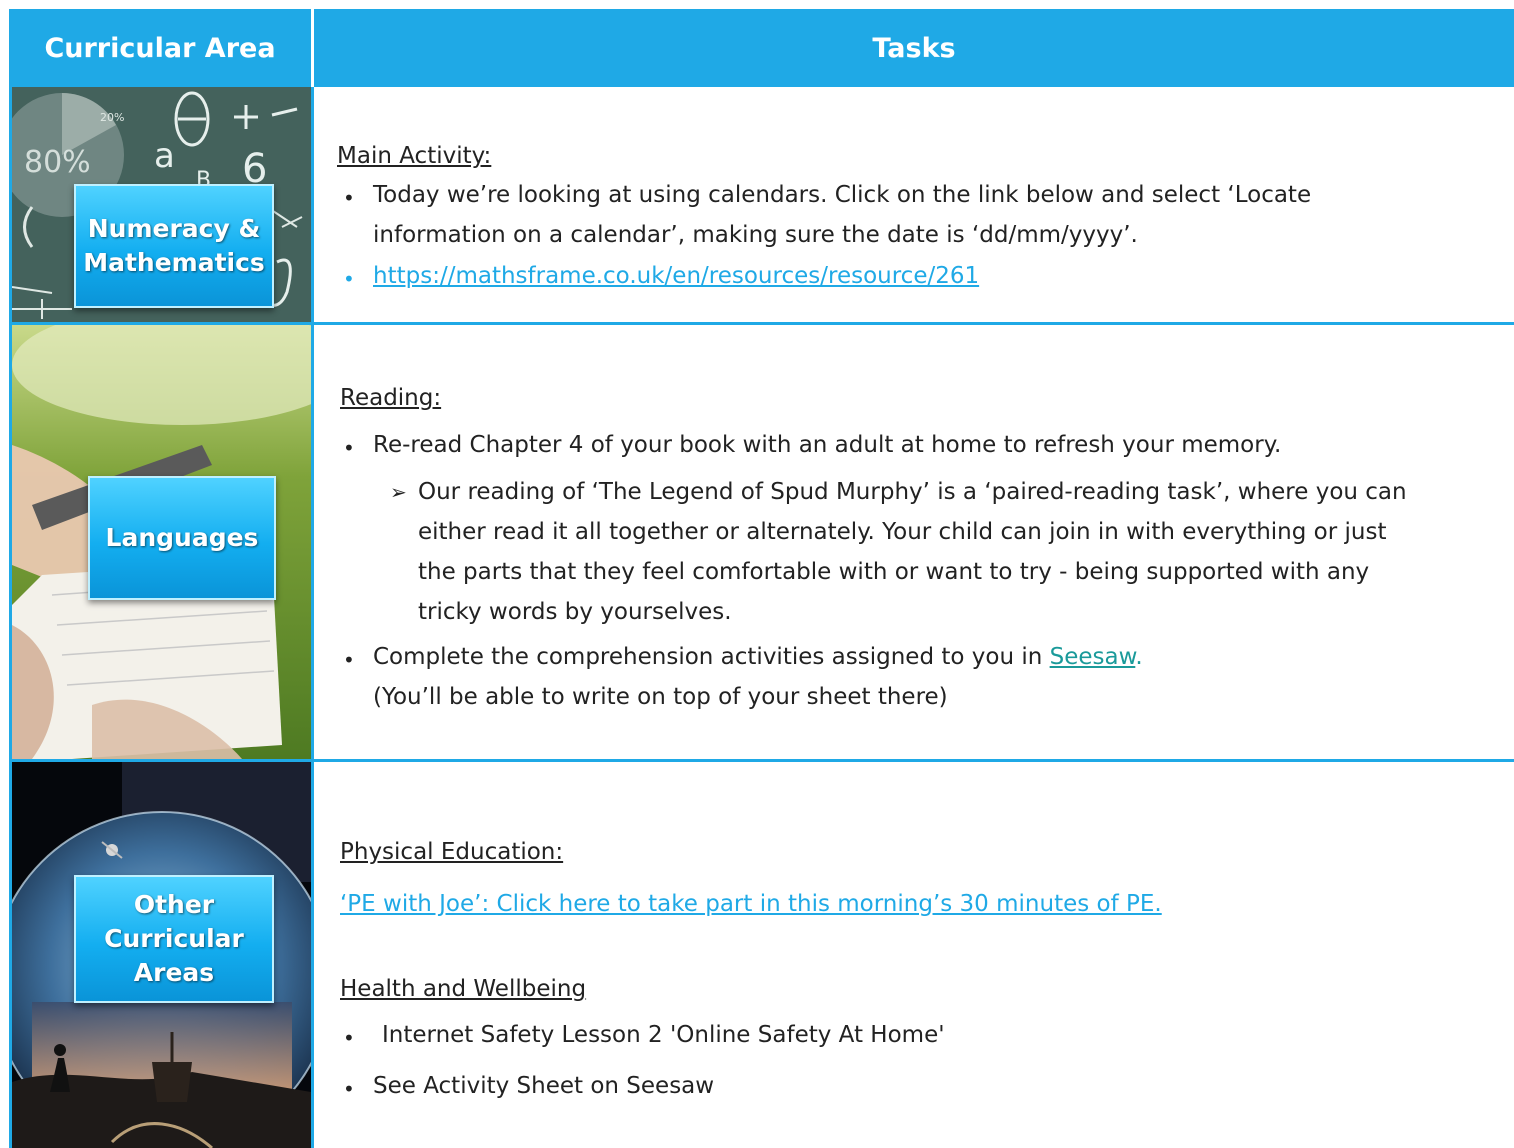  I want to click on other-areas-label: Other Curricular Areas, so click(174, 939).